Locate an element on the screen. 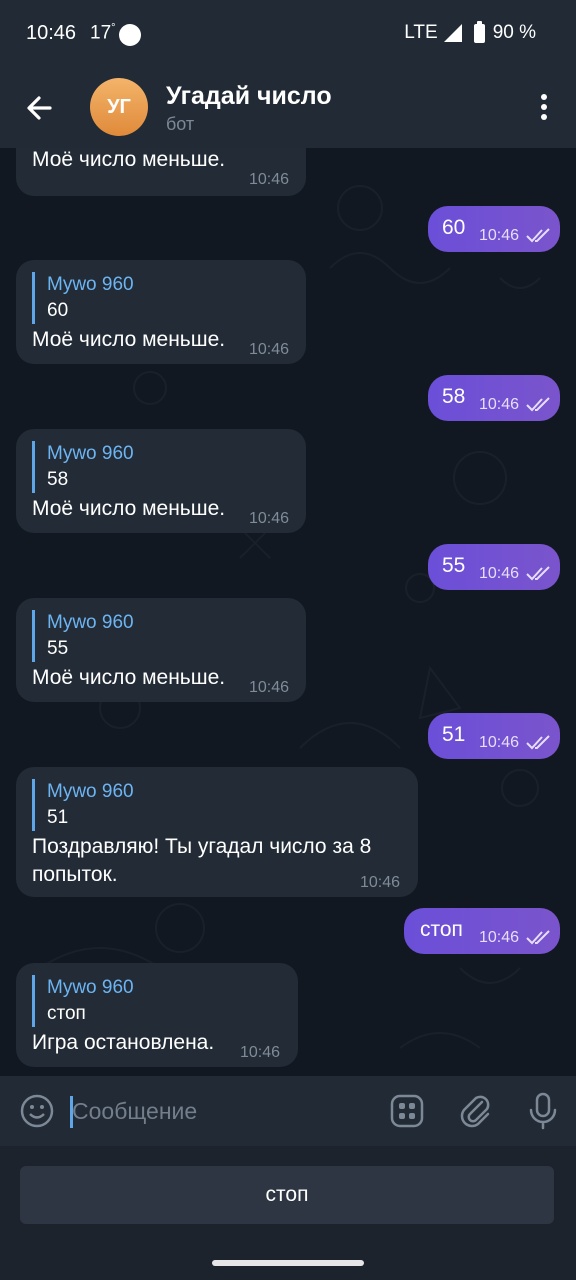  reply-quote: Mywo 960 60 is located at coordinates (83, 298).